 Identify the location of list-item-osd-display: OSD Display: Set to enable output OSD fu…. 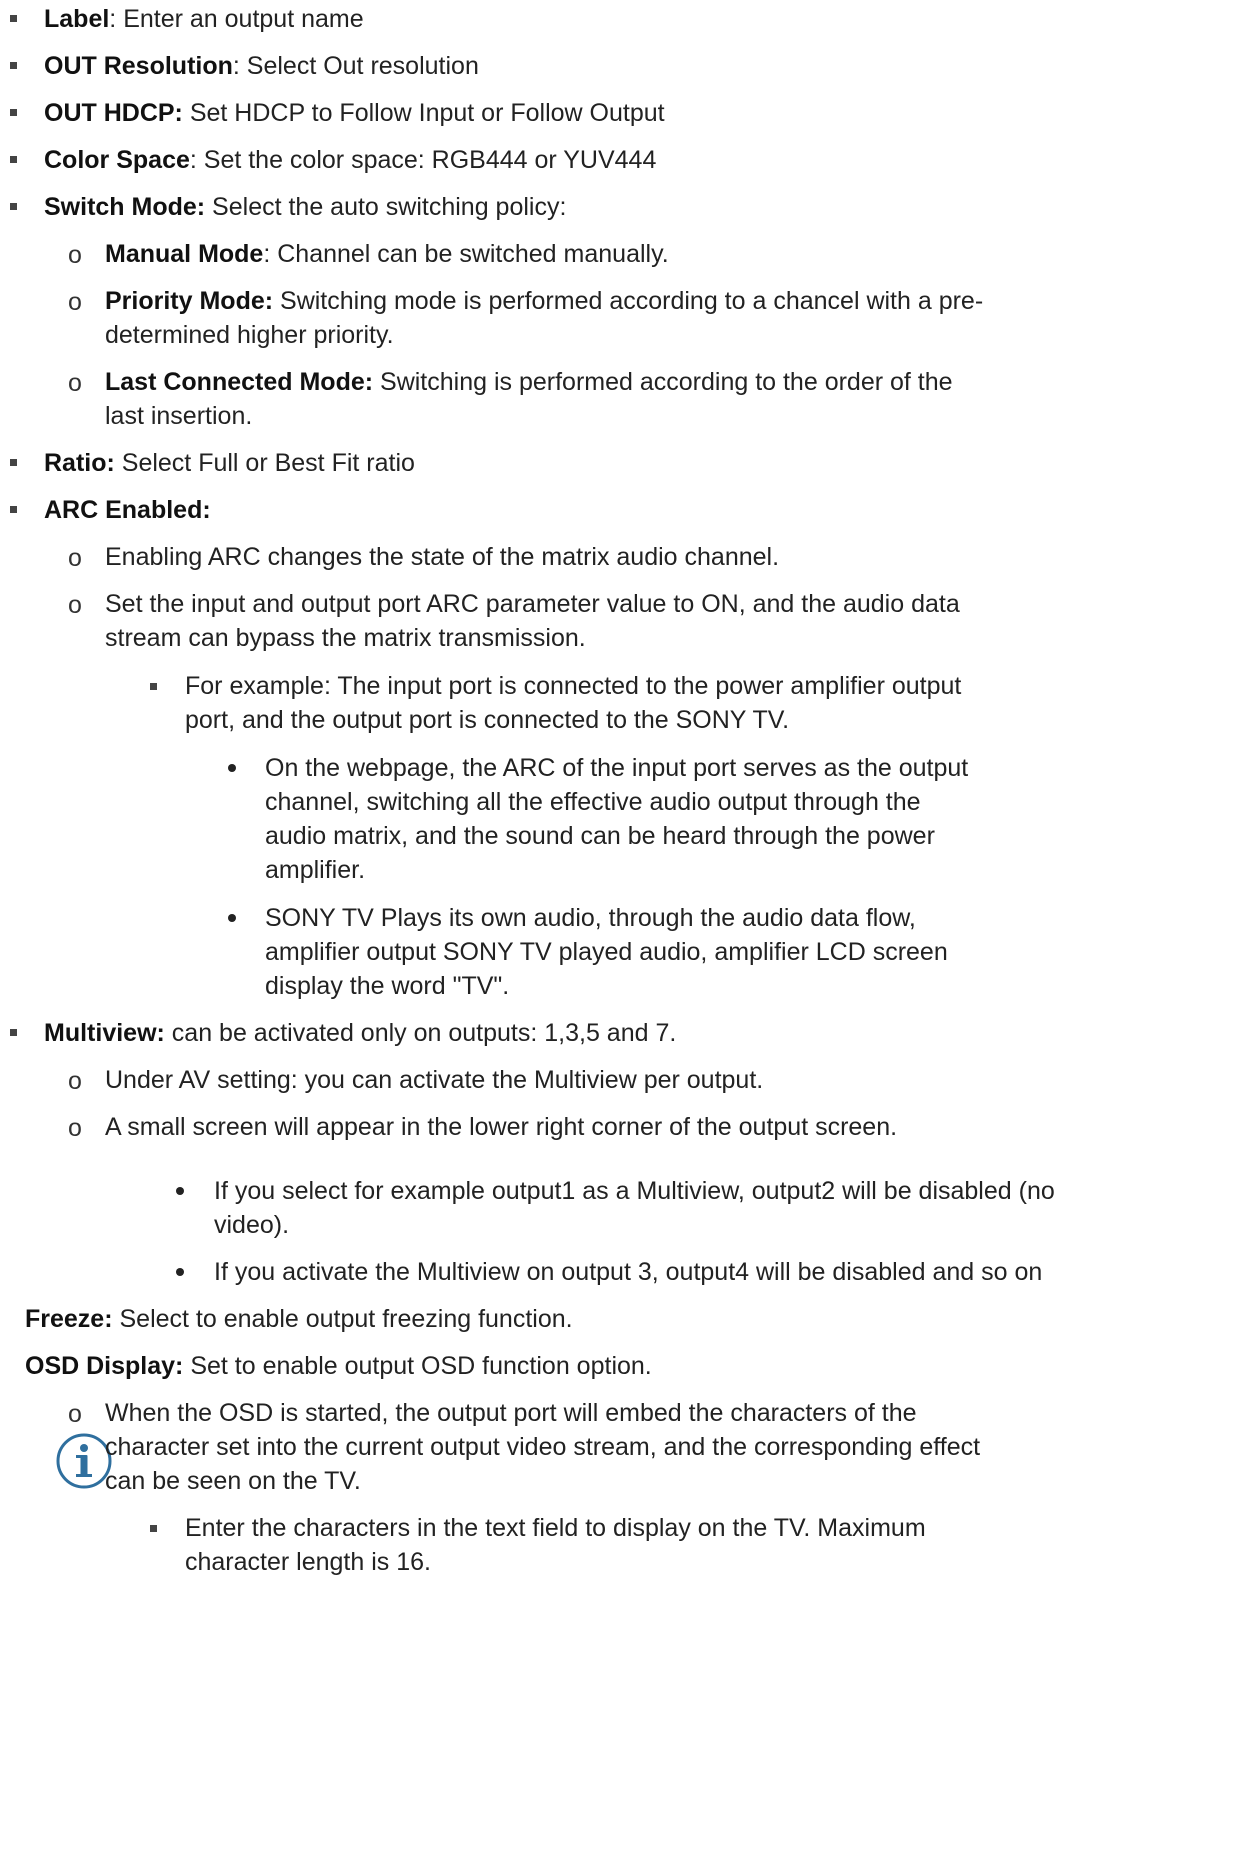
(338, 1366).